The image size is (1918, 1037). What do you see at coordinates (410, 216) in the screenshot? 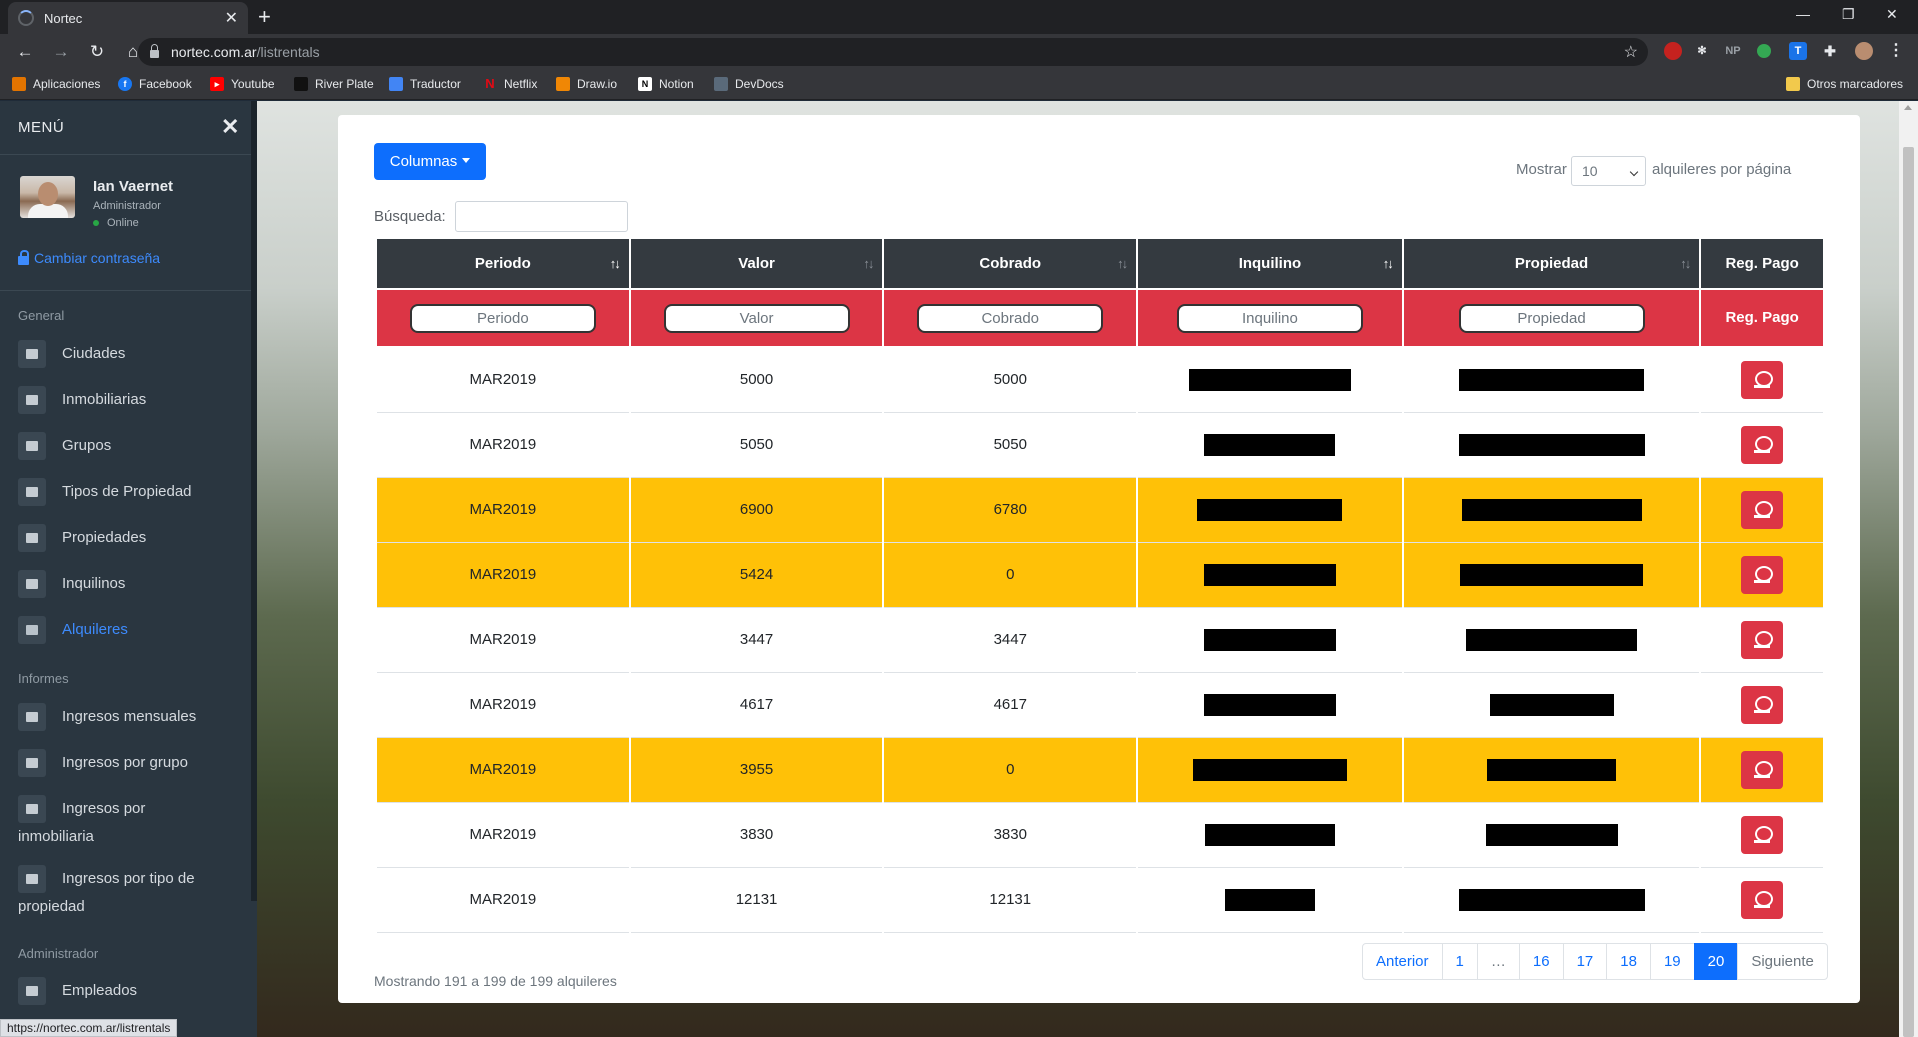
I see `search-label: Búsqueda:` at bounding box center [410, 216].